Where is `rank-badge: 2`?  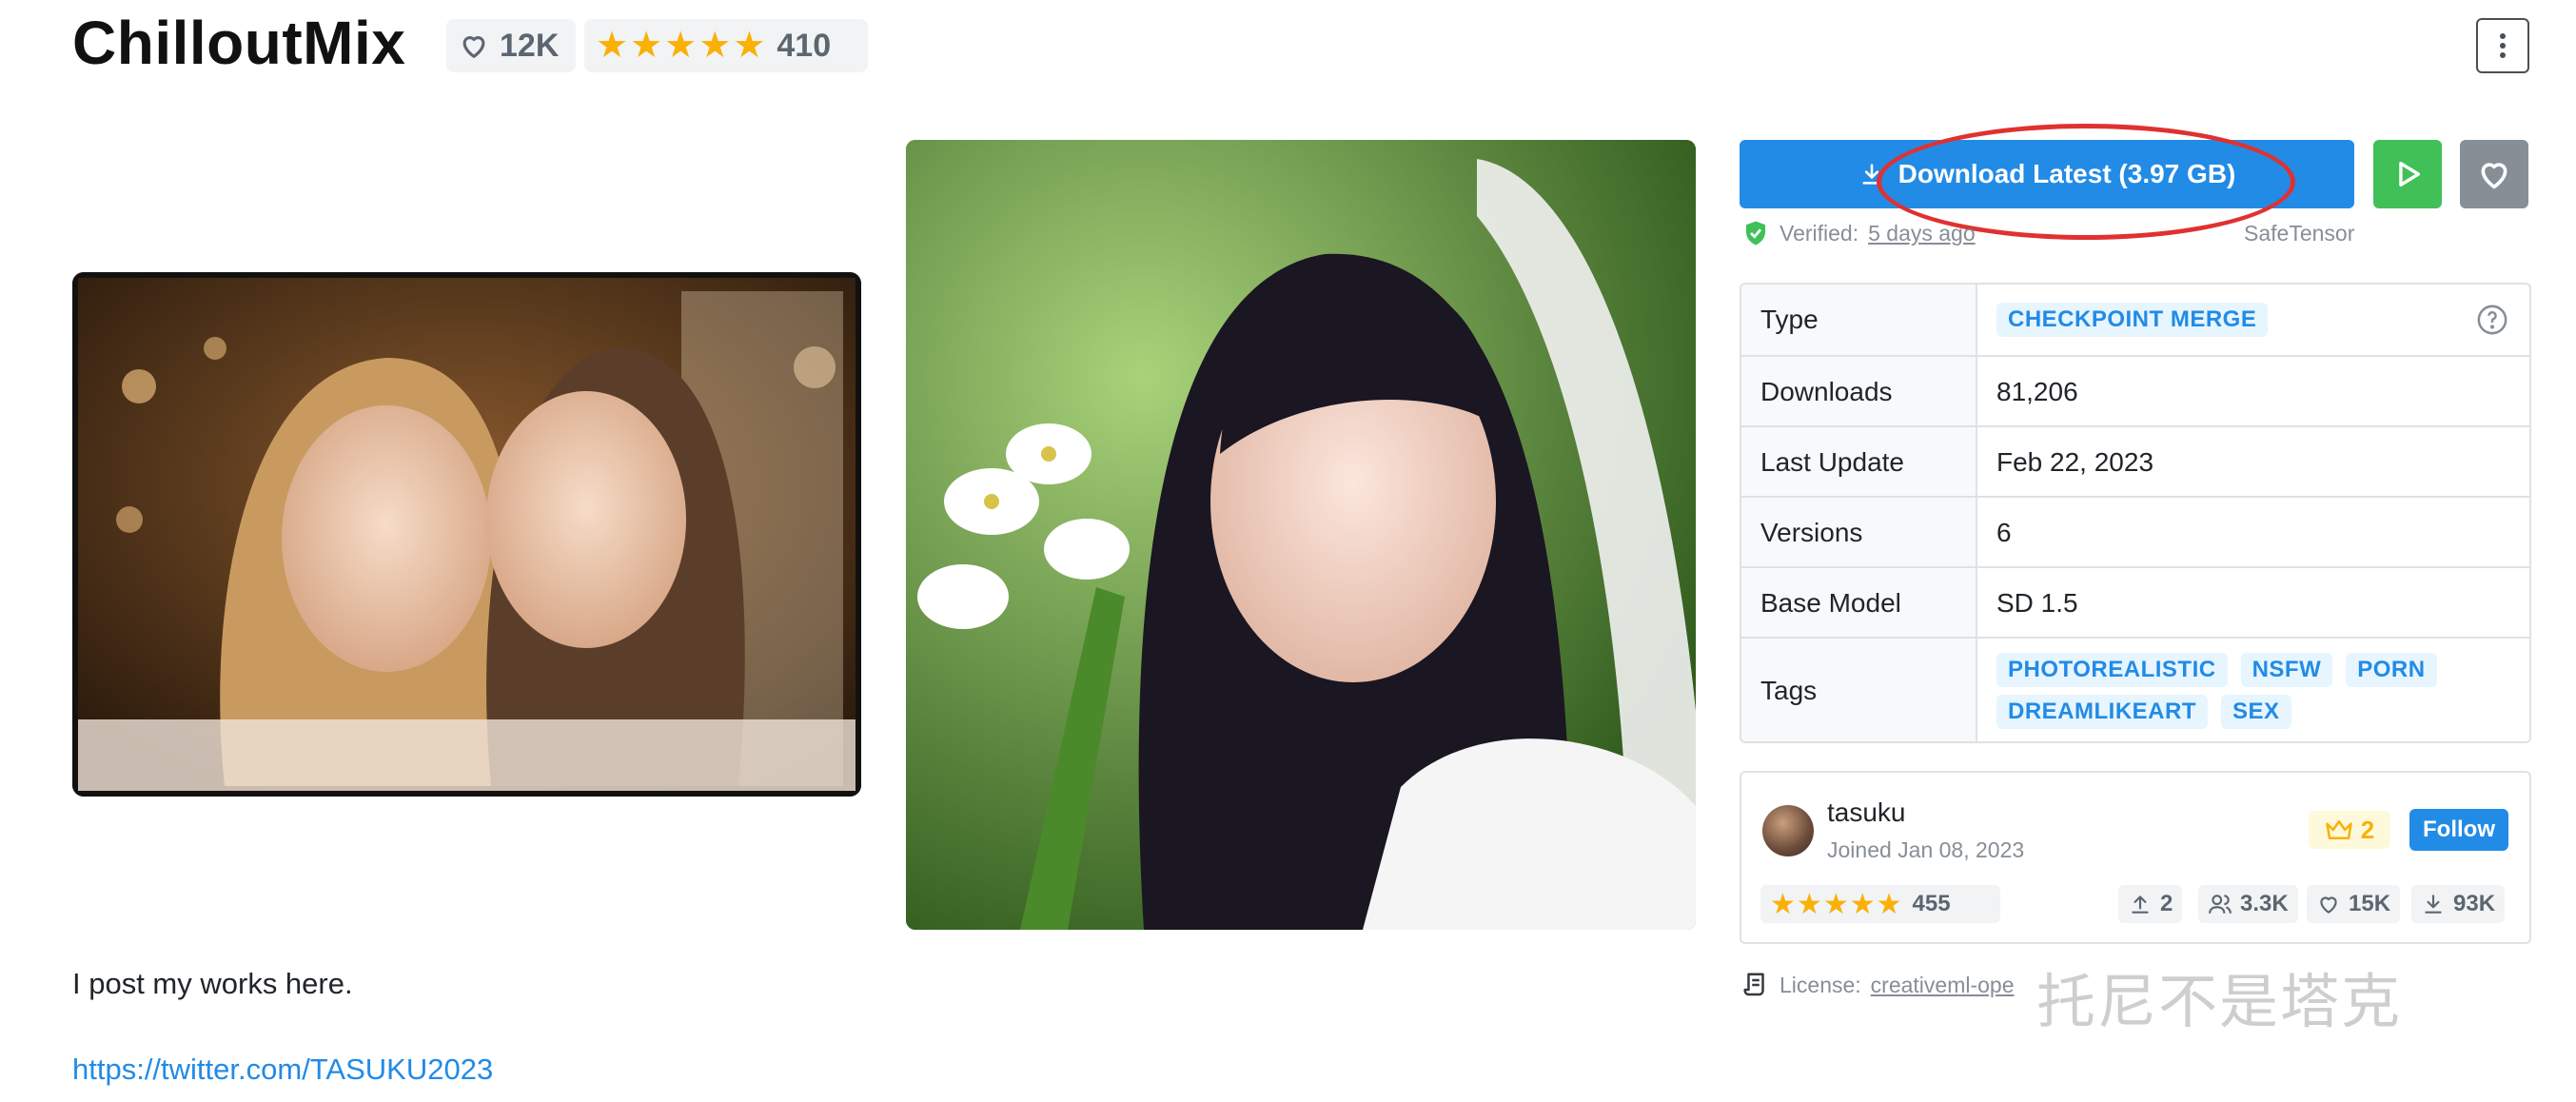 rank-badge: 2 is located at coordinates (2349, 830).